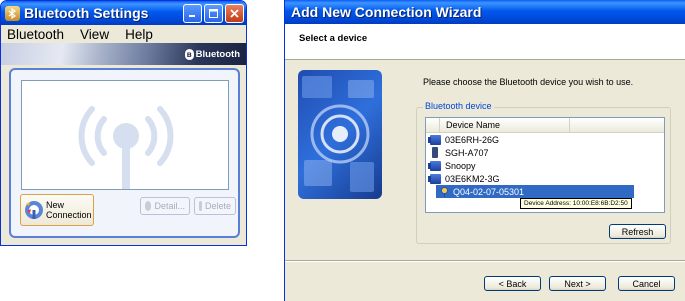  Describe the element at coordinates (148, 206) in the screenshot. I see `detail-icon` at that location.